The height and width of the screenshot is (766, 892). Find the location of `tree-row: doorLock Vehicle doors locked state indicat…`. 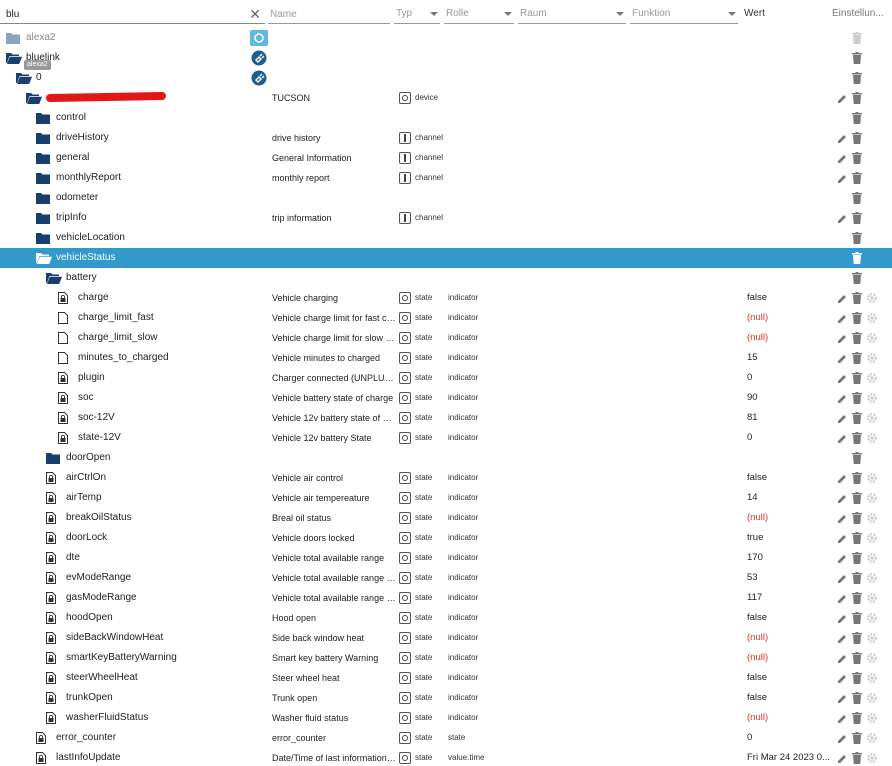

tree-row: doorLock Vehicle doors locked state indicat… is located at coordinates (446, 538).